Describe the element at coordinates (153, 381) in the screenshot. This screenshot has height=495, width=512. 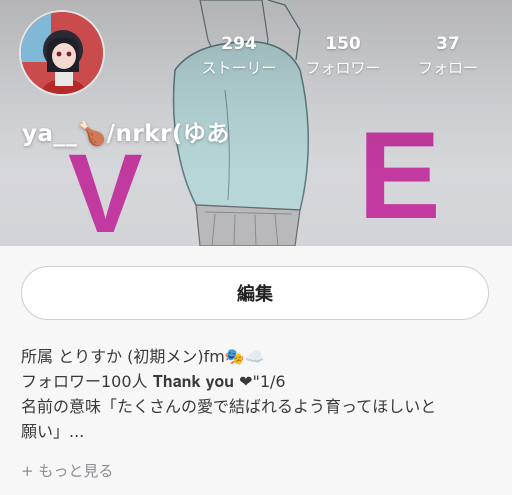
I see `bio-line: フォロワー100人 𝐓𝐡𝐚𝐧𝐤 𝐲𝐨𝐮 ❤"1/6` at that location.